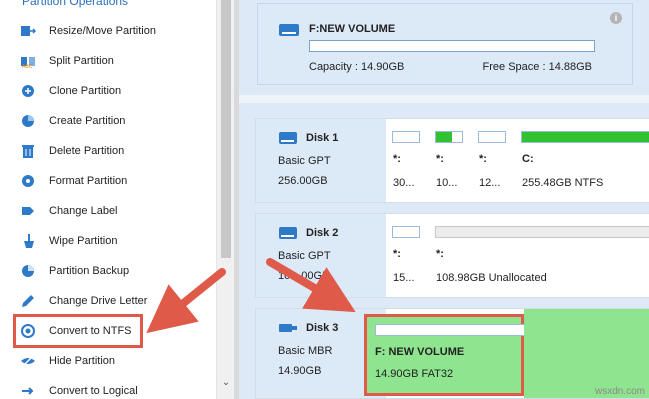  What do you see at coordinates (115, 389) in the screenshot?
I see `menu-convert-to-logical: Convert to Logical` at bounding box center [115, 389].